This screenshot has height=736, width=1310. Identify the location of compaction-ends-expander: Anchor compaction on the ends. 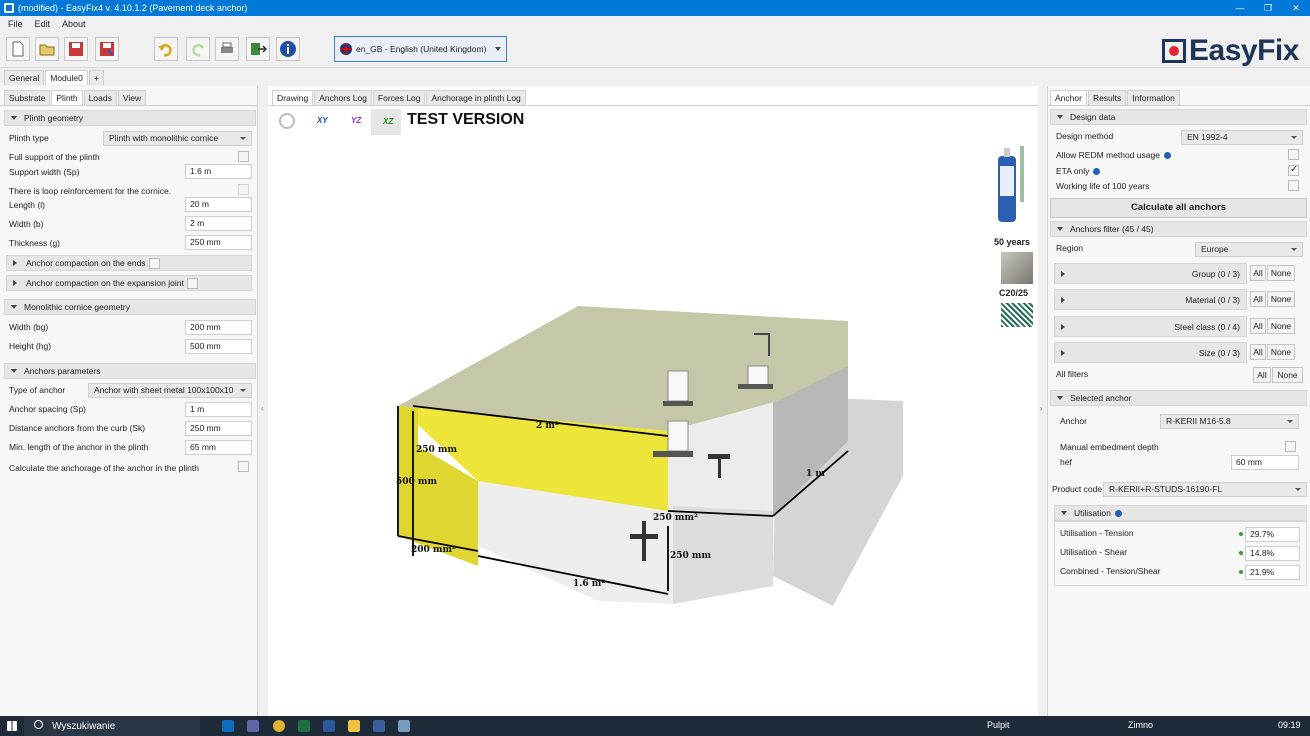
(129, 263).